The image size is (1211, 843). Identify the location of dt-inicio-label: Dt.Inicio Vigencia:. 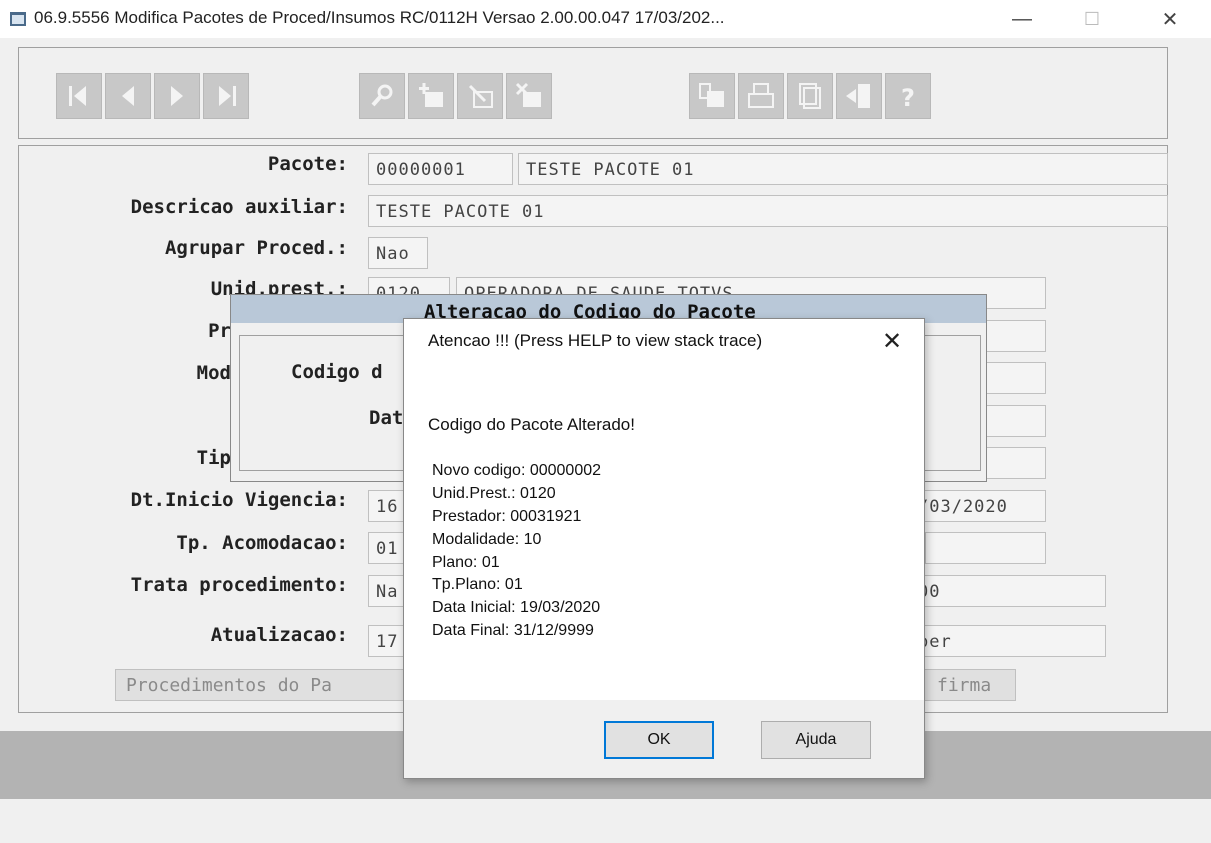
(239, 500).